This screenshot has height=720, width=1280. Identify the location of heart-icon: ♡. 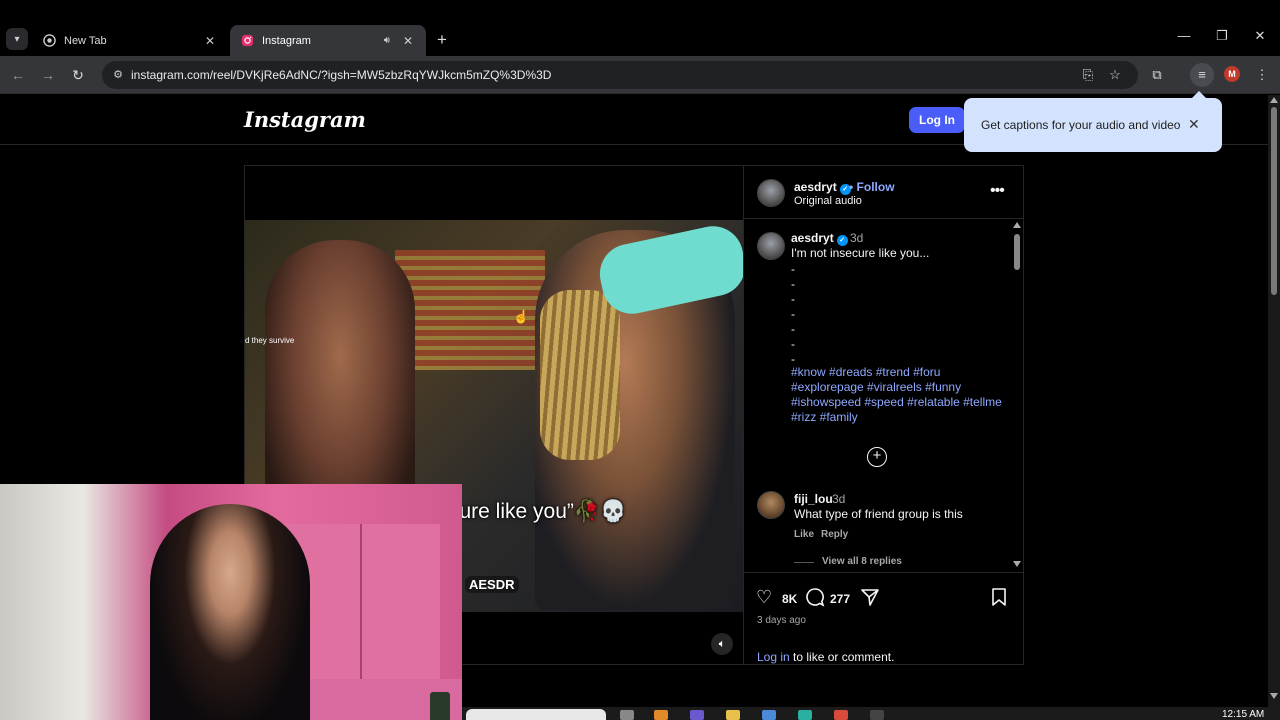
(764, 597).